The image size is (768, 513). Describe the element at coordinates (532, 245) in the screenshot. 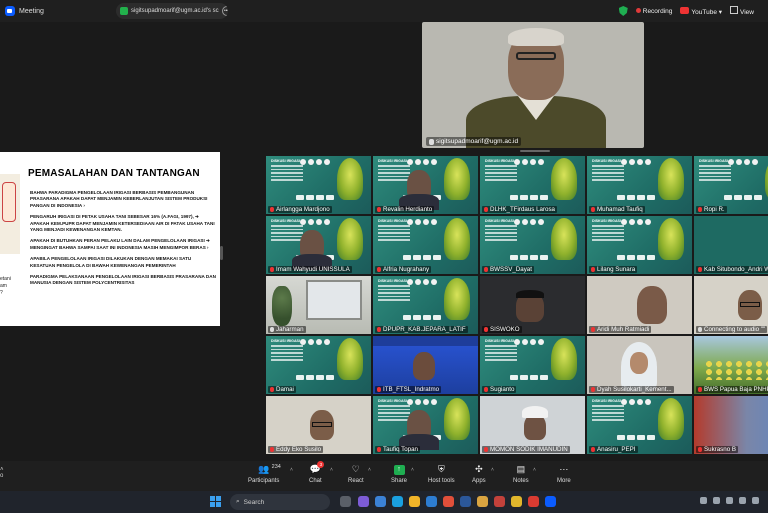

I see `participant-tile: DISKUSI IRIGASI BWSSV_Dayat` at that location.